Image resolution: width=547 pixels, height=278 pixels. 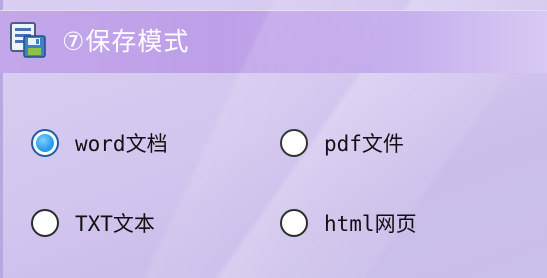 What do you see at coordinates (364, 144) in the screenshot?
I see `radio-label-pdf: pdf文件` at bounding box center [364, 144].